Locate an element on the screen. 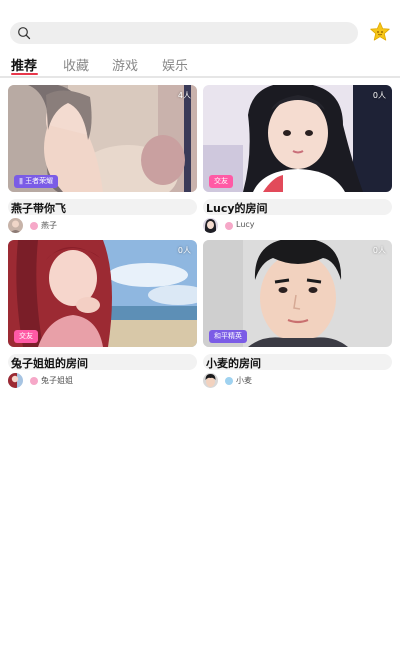 This screenshot has height=650, width=400. star-icon is located at coordinates (380, 32).